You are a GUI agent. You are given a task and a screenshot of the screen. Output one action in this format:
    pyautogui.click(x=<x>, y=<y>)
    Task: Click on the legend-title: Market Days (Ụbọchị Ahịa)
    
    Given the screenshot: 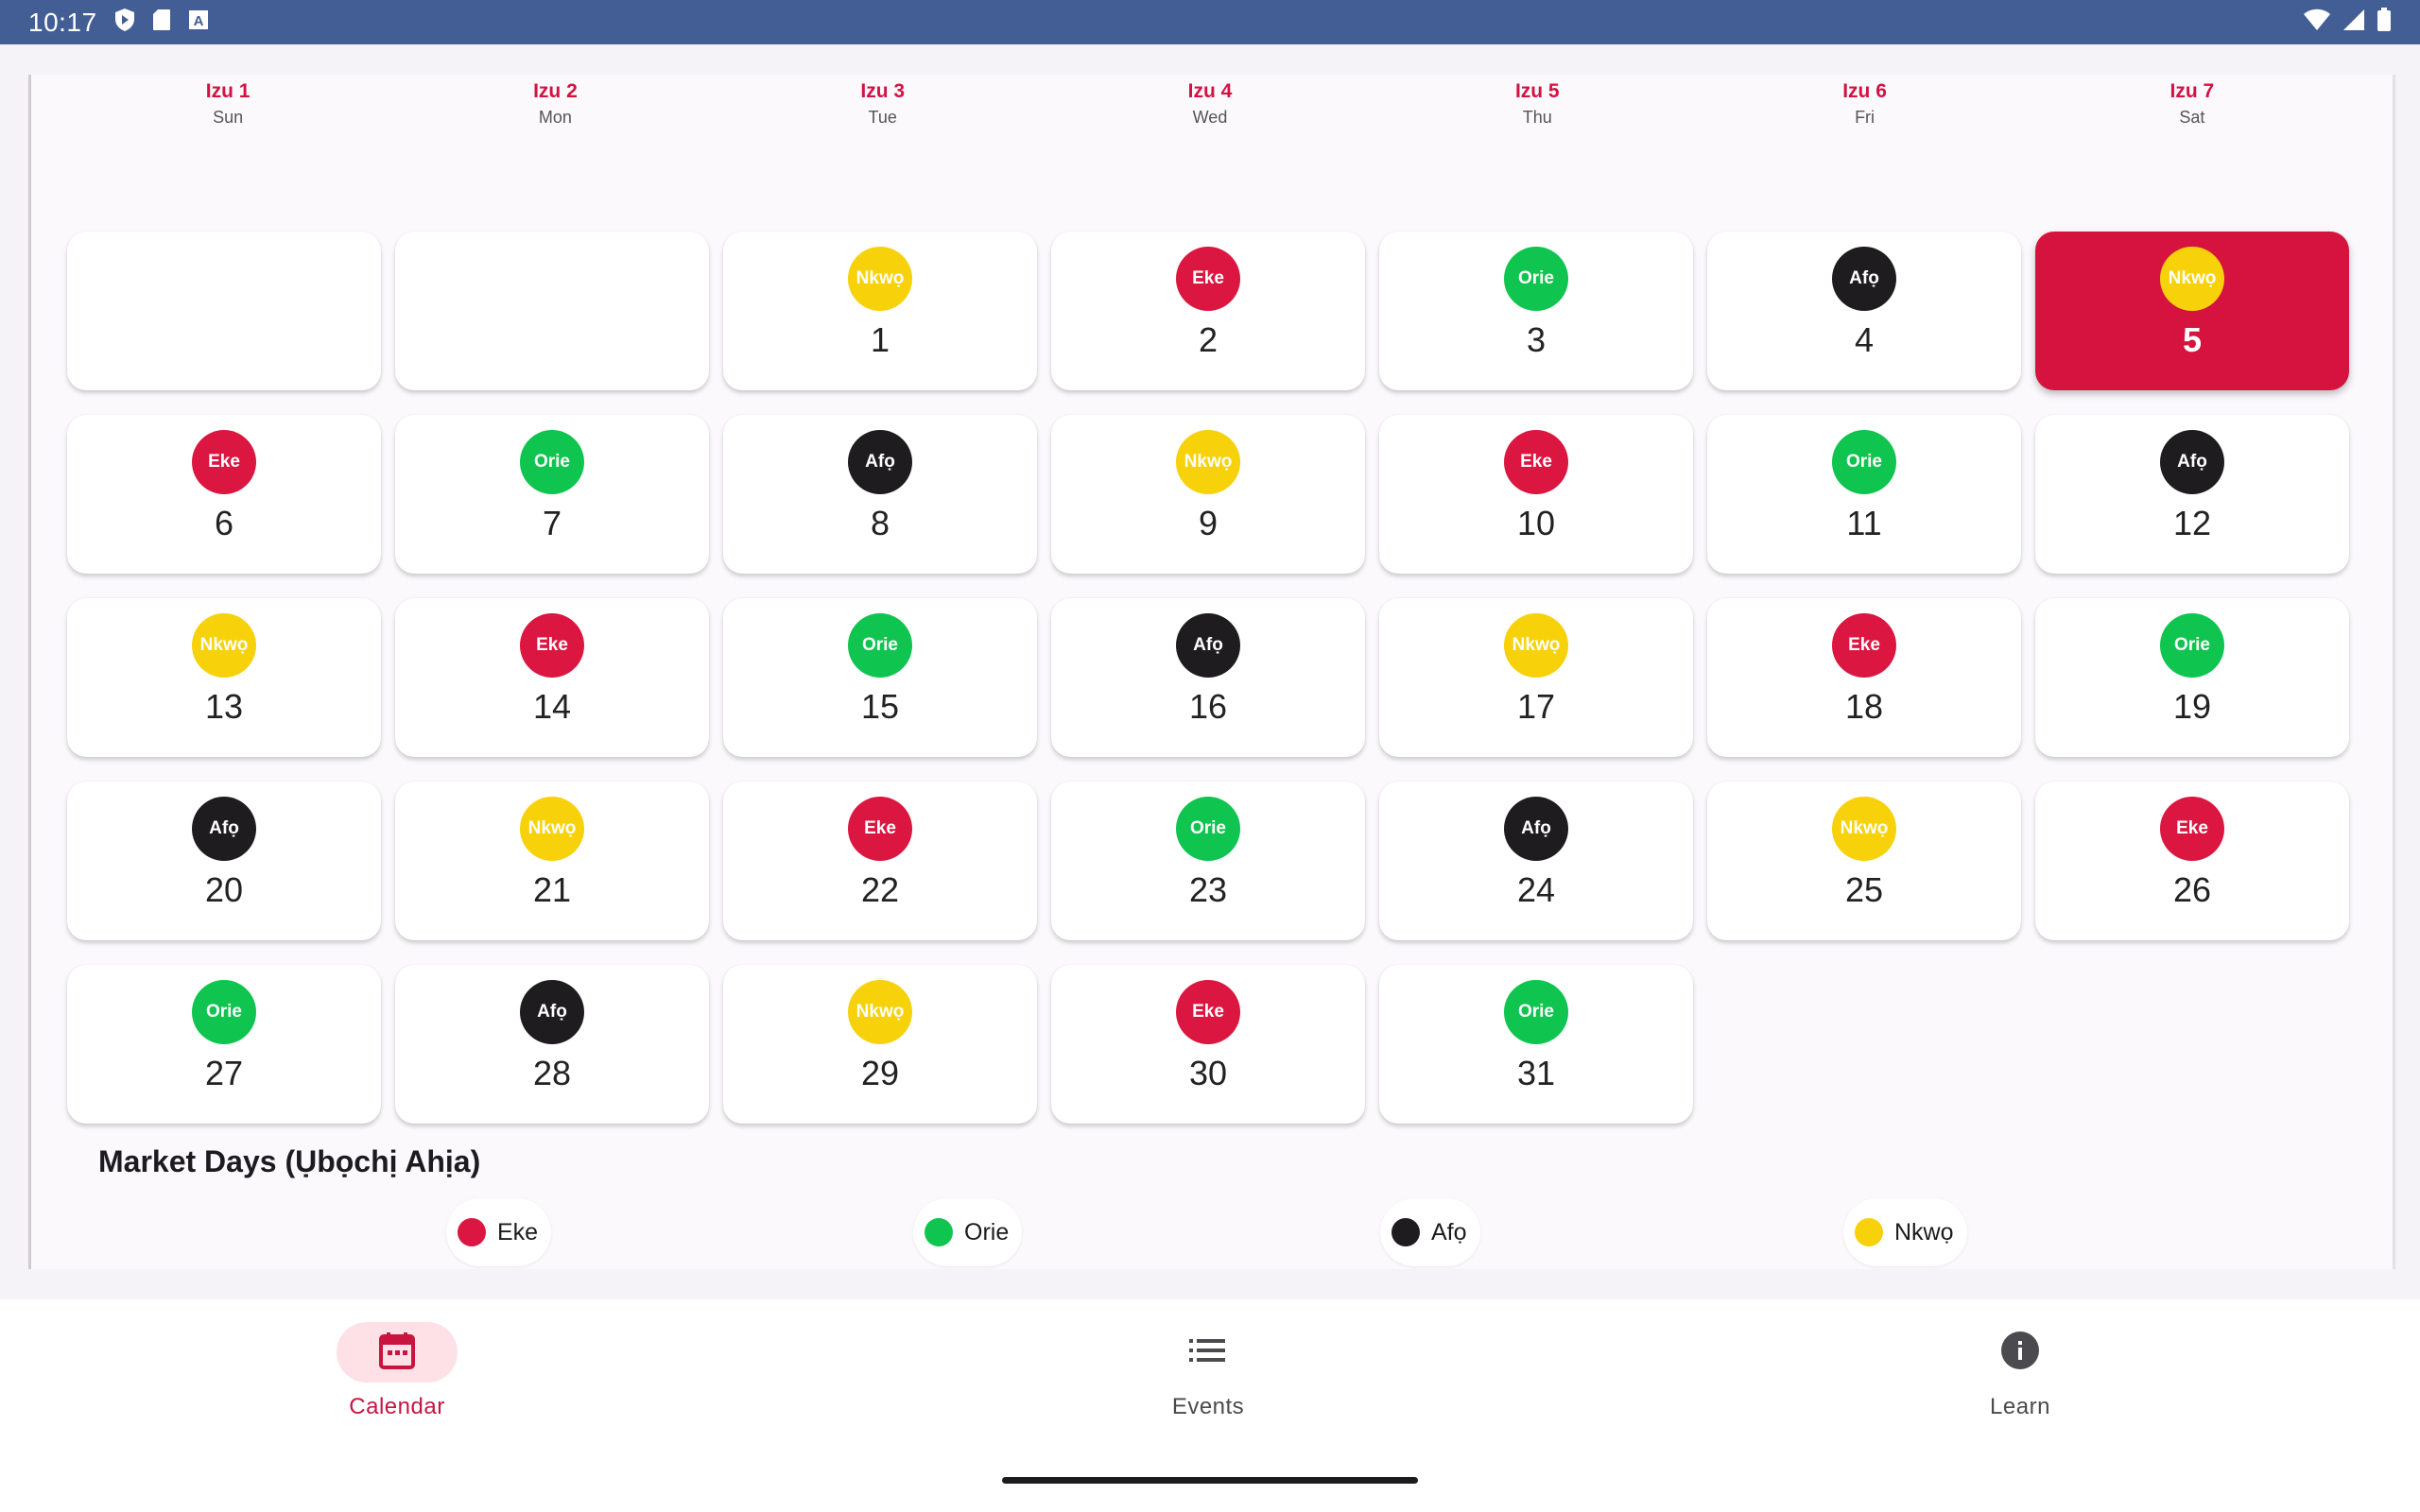 What is the action you would take?
    pyautogui.click(x=289, y=1161)
    